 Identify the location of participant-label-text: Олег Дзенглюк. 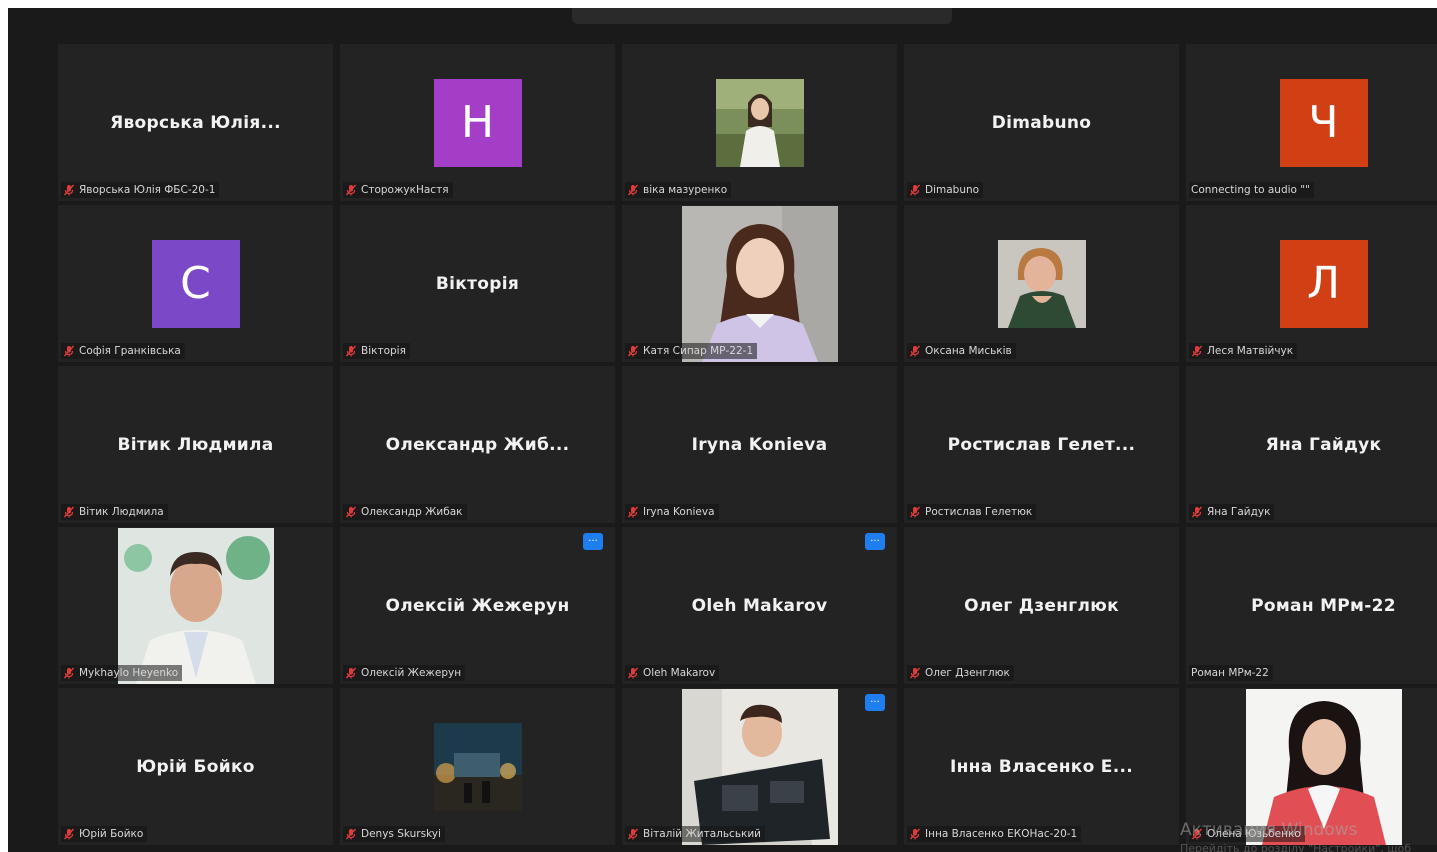
(967, 673).